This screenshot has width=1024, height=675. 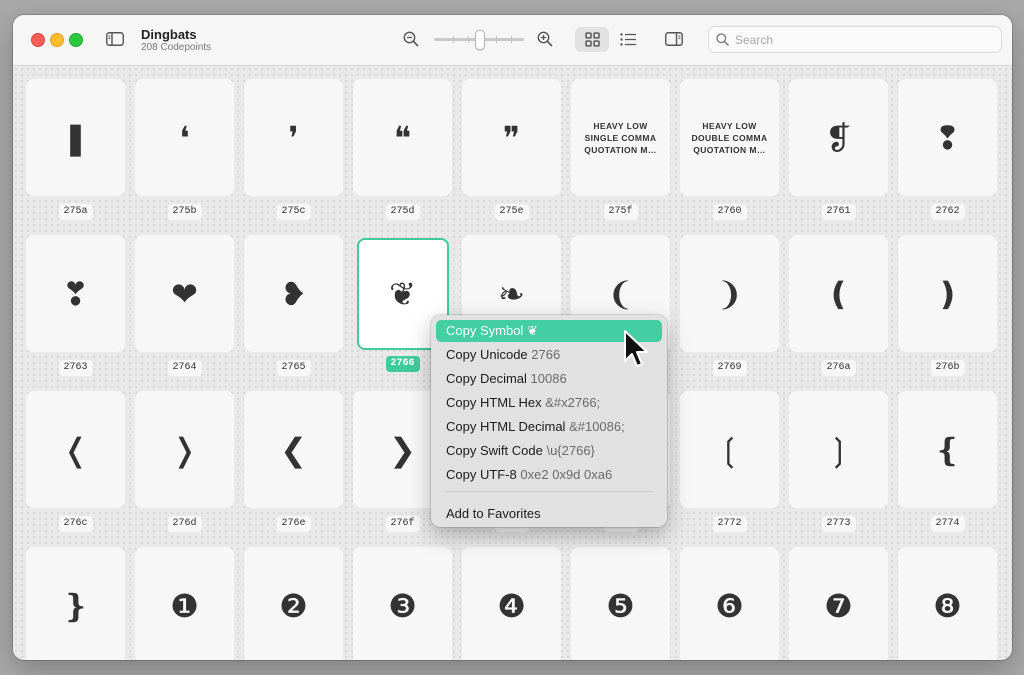 I want to click on menu-item-text: Copy Symbol ❦, so click(x=492, y=331).